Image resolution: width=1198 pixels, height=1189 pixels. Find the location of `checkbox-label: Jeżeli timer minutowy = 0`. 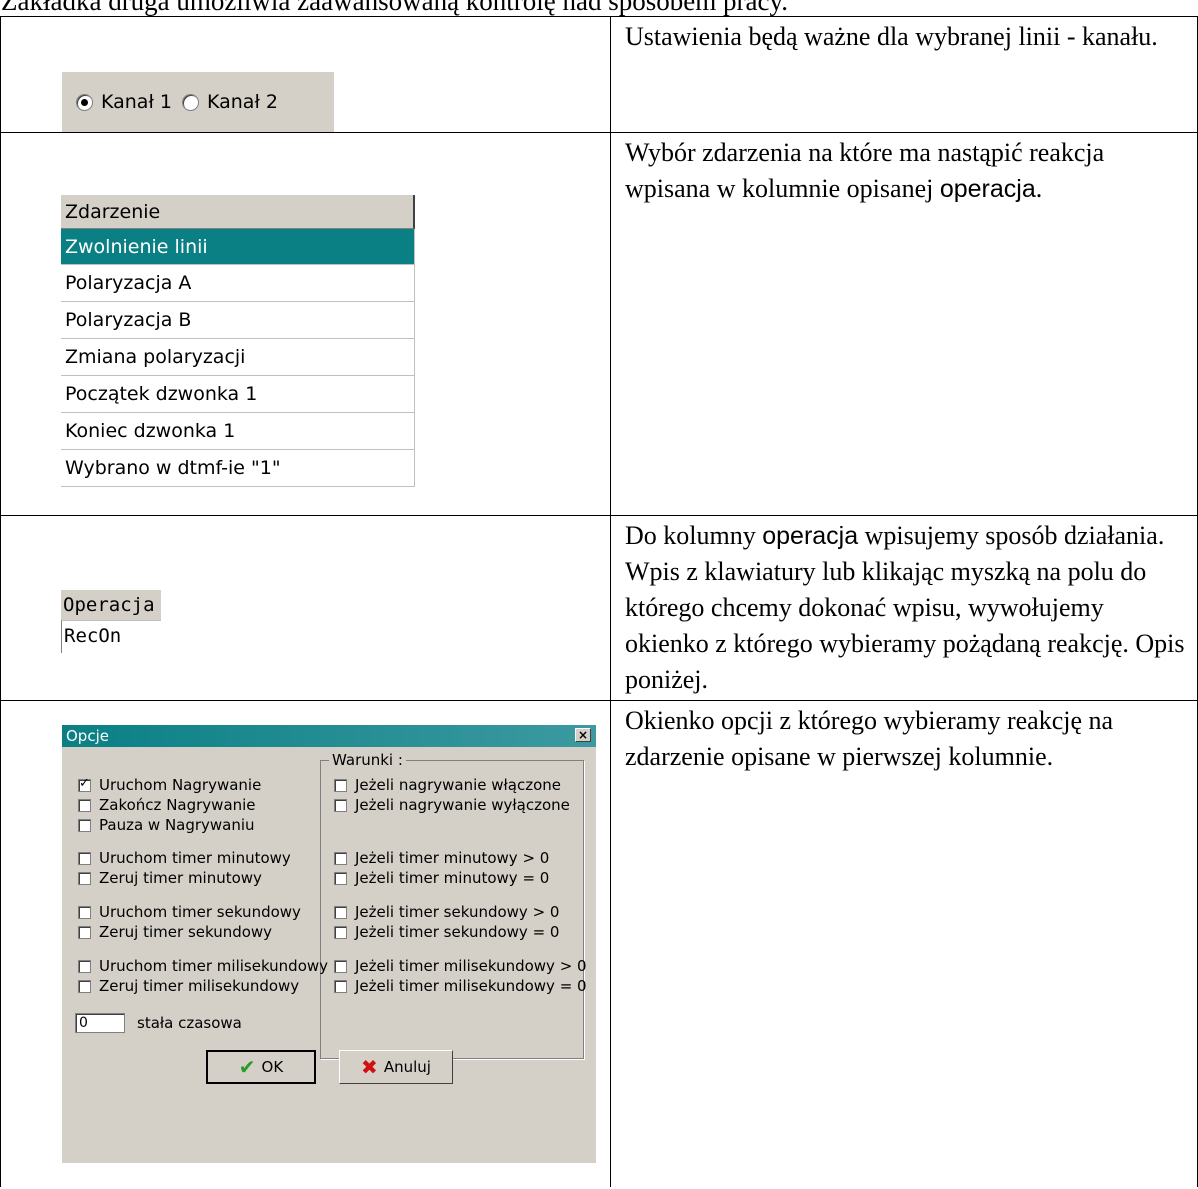

checkbox-label: Jeżeli timer minutowy = 0 is located at coordinates (452, 878).